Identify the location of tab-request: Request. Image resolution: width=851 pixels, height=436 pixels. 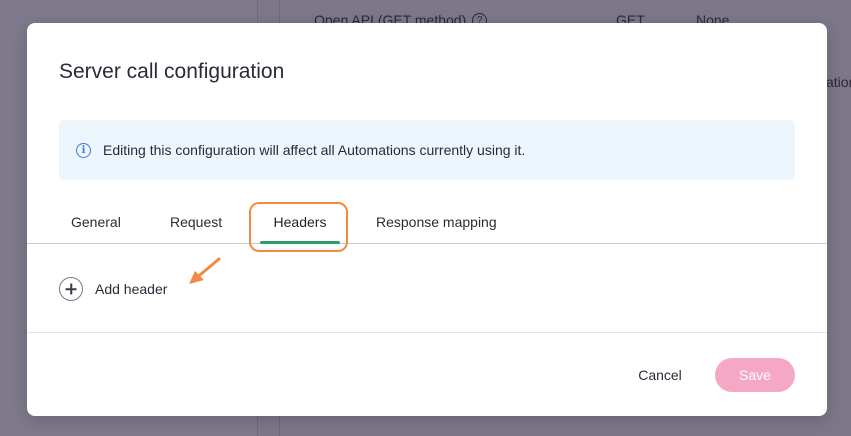
(196, 222).